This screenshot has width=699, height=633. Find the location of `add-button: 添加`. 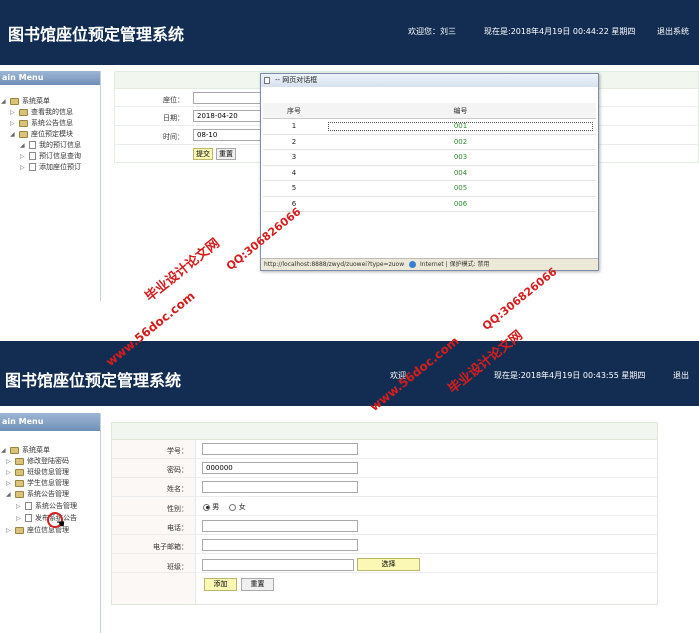

add-button: 添加 is located at coordinates (220, 584).